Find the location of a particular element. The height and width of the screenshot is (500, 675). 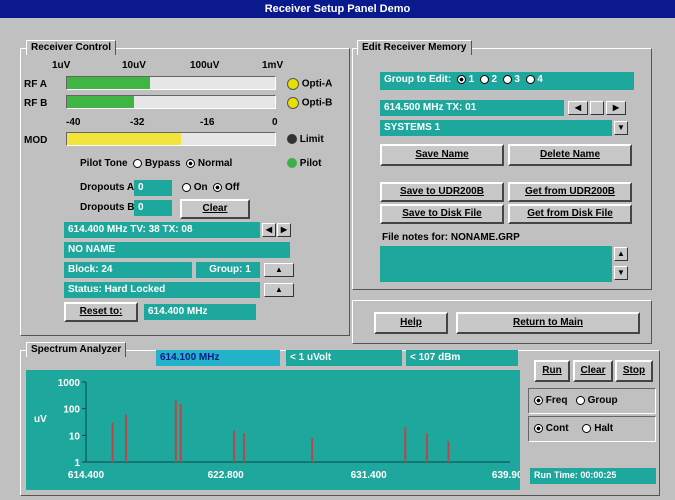

rf-b-label: RF B is located at coordinates (36, 103).